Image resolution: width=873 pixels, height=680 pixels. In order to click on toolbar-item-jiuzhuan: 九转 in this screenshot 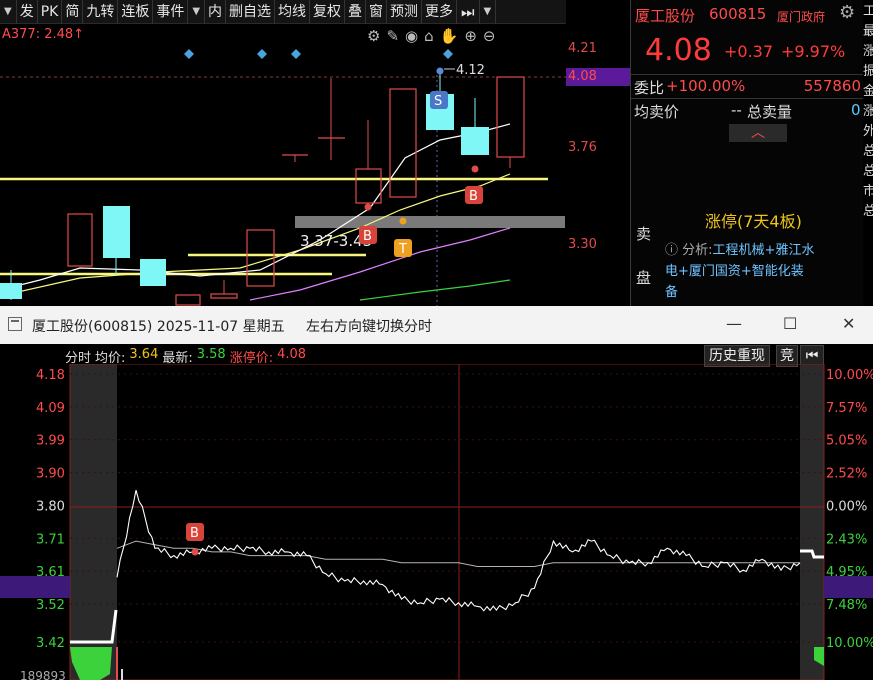, I will do `click(101, 12)`.